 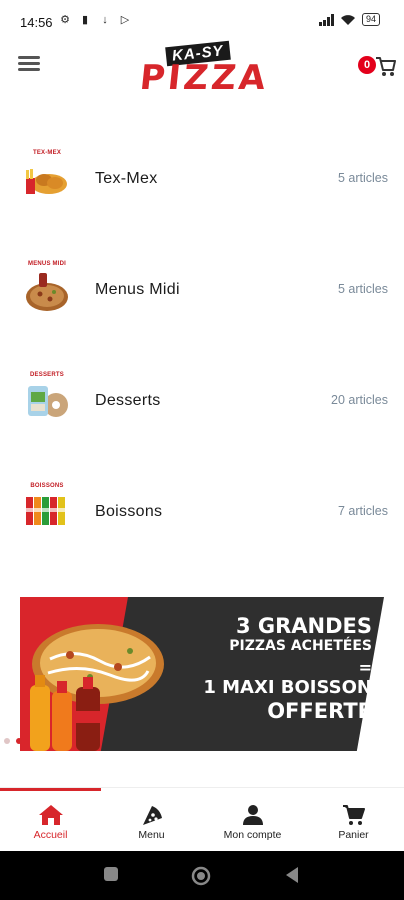 What do you see at coordinates (105, 20) in the screenshot?
I see `download-icon: ↓` at bounding box center [105, 20].